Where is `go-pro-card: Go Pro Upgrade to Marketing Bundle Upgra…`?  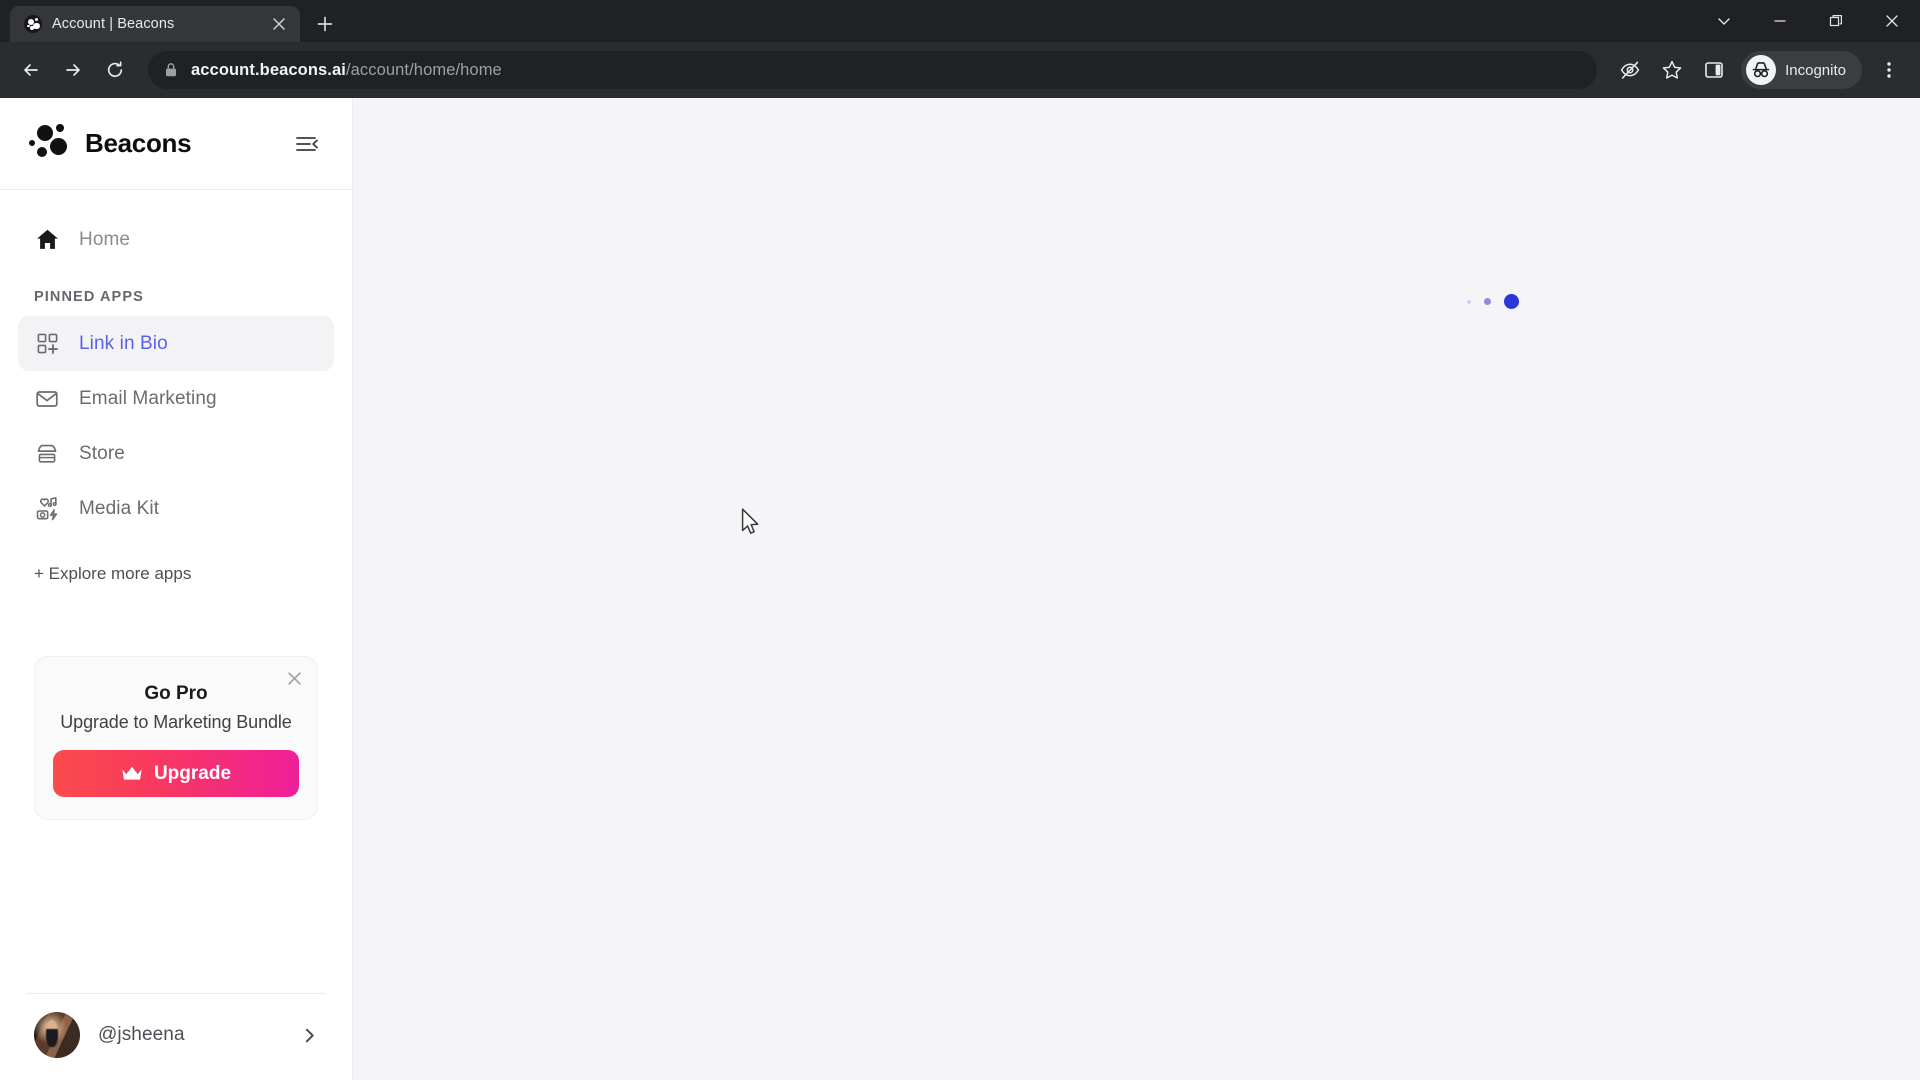 go-pro-card: Go Pro Upgrade to Marketing Bundle Upgra… is located at coordinates (176, 738).